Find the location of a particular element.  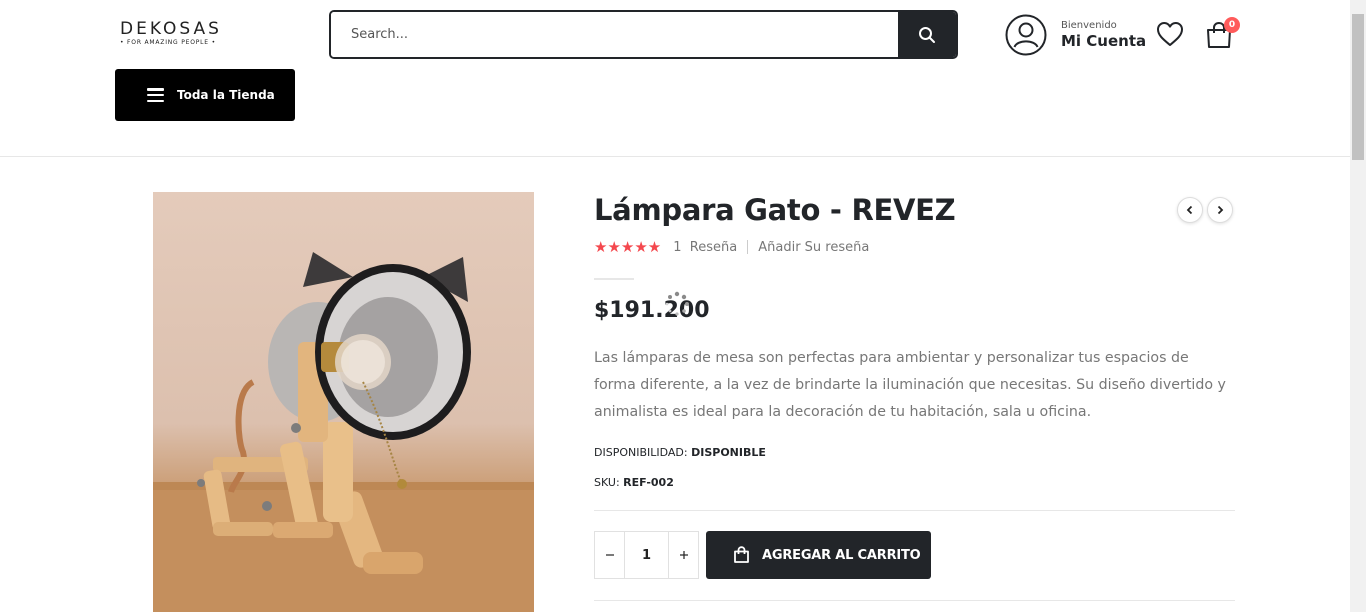

header-divider is located at coordinates (675, 156).